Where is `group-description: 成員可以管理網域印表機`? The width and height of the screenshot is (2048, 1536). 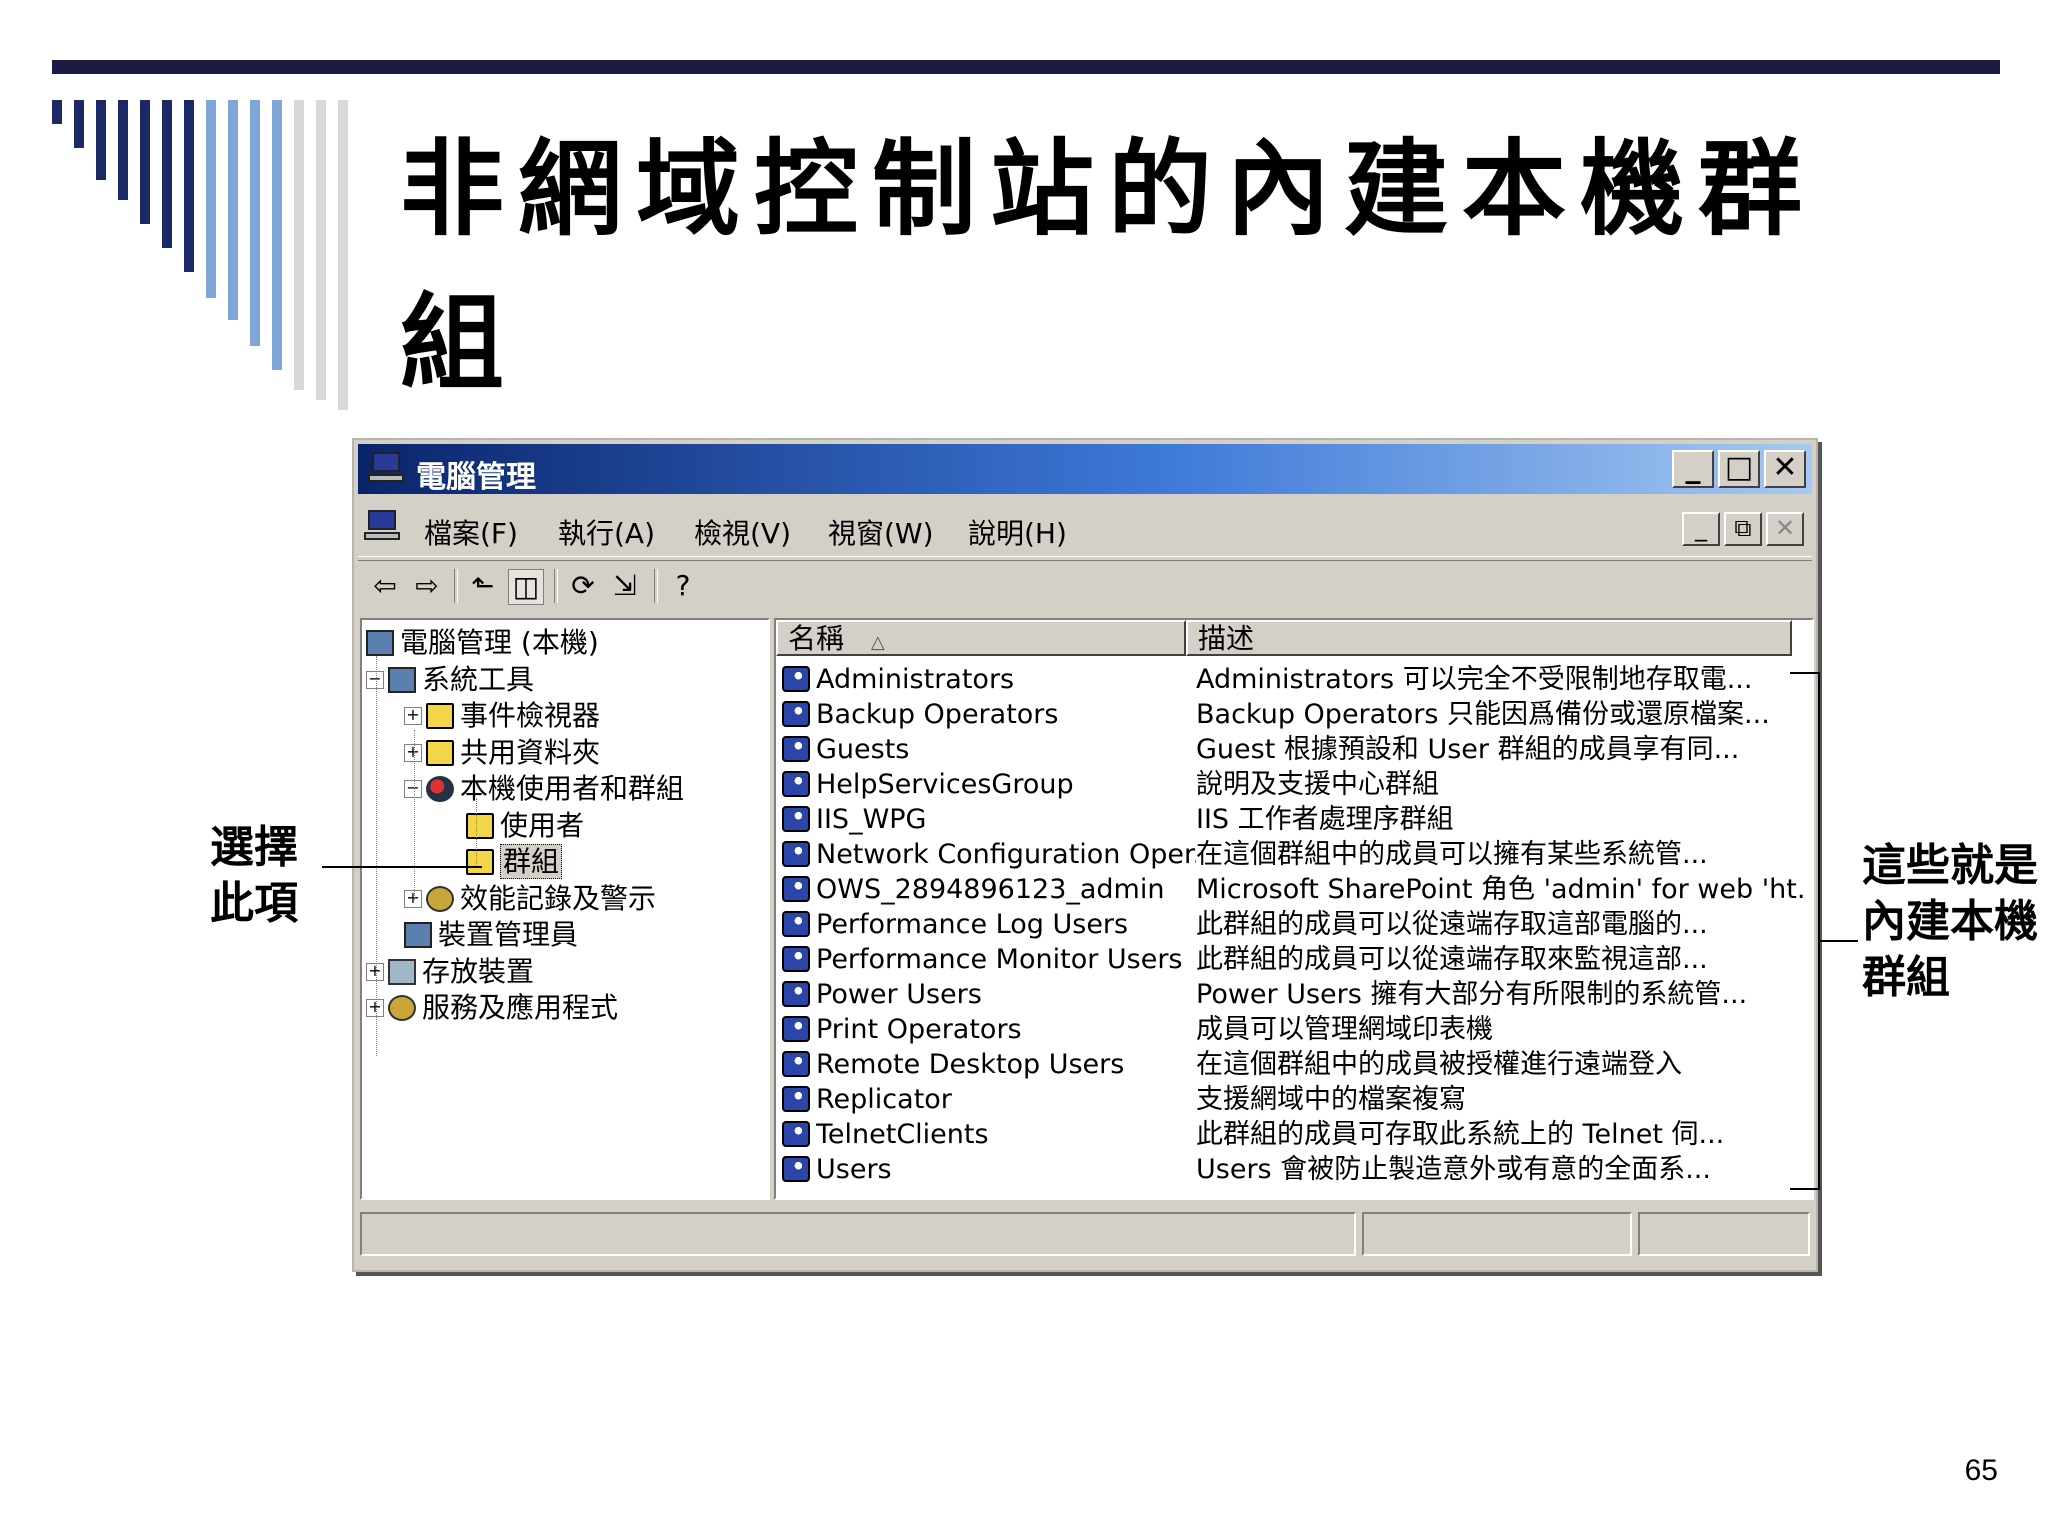
group-description: 成員可以管理網域印表機 is located at coordinates (1344, 1029).